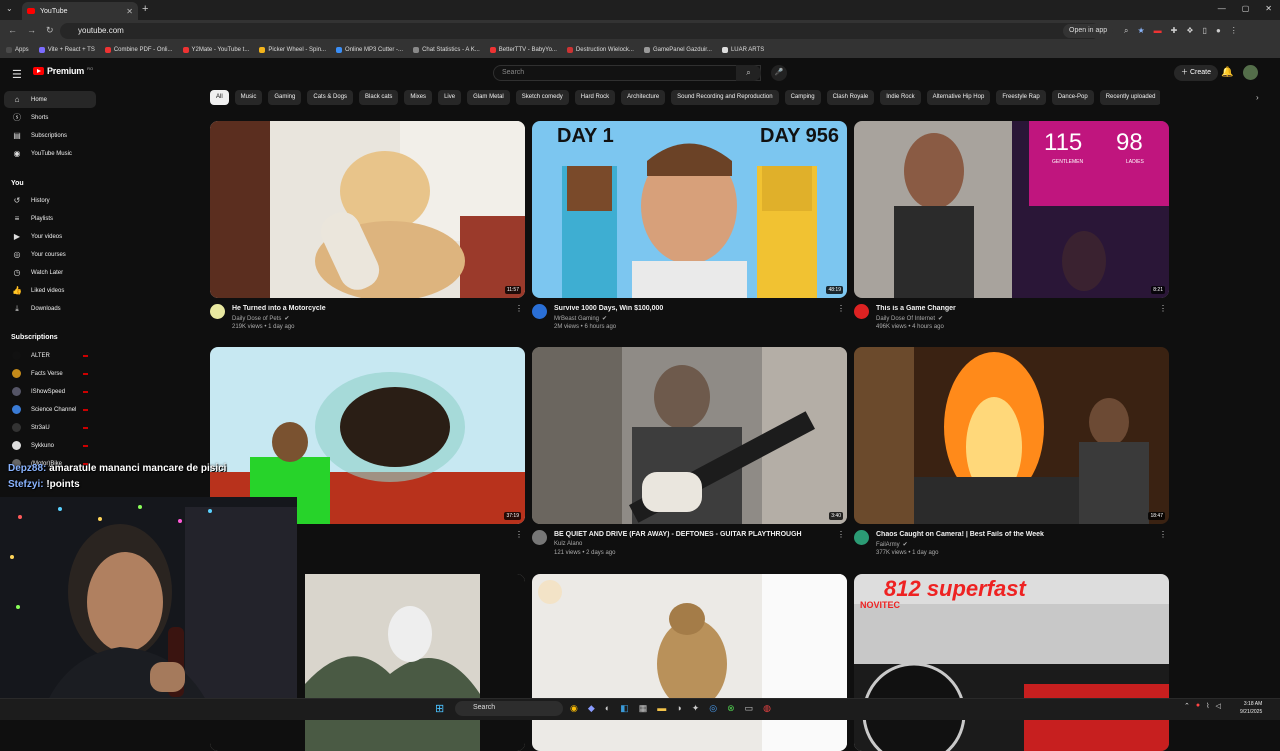  Describe the element at coordinates (713, 708) in the screenshot. I see `app-icon: ◎` at that location.